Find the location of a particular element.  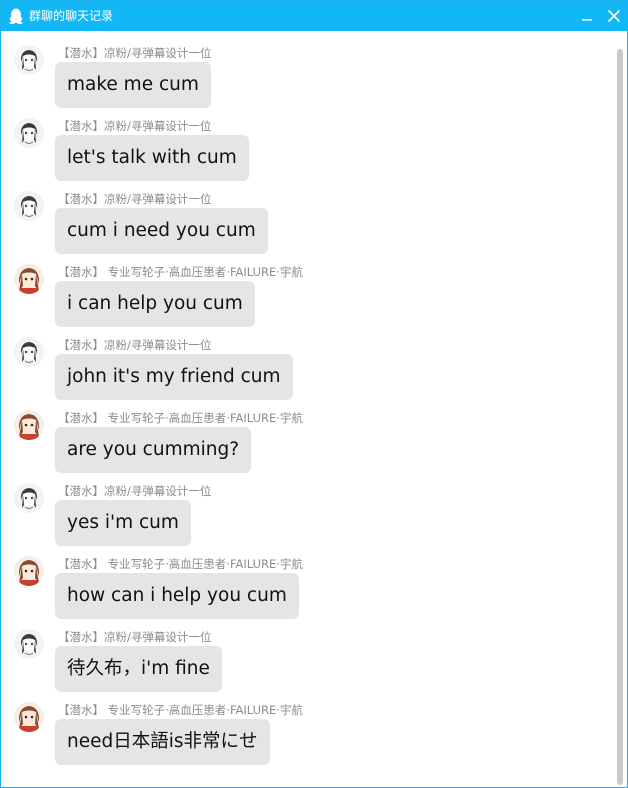

scrollbar-thumb is located at coordinates (620, 417).